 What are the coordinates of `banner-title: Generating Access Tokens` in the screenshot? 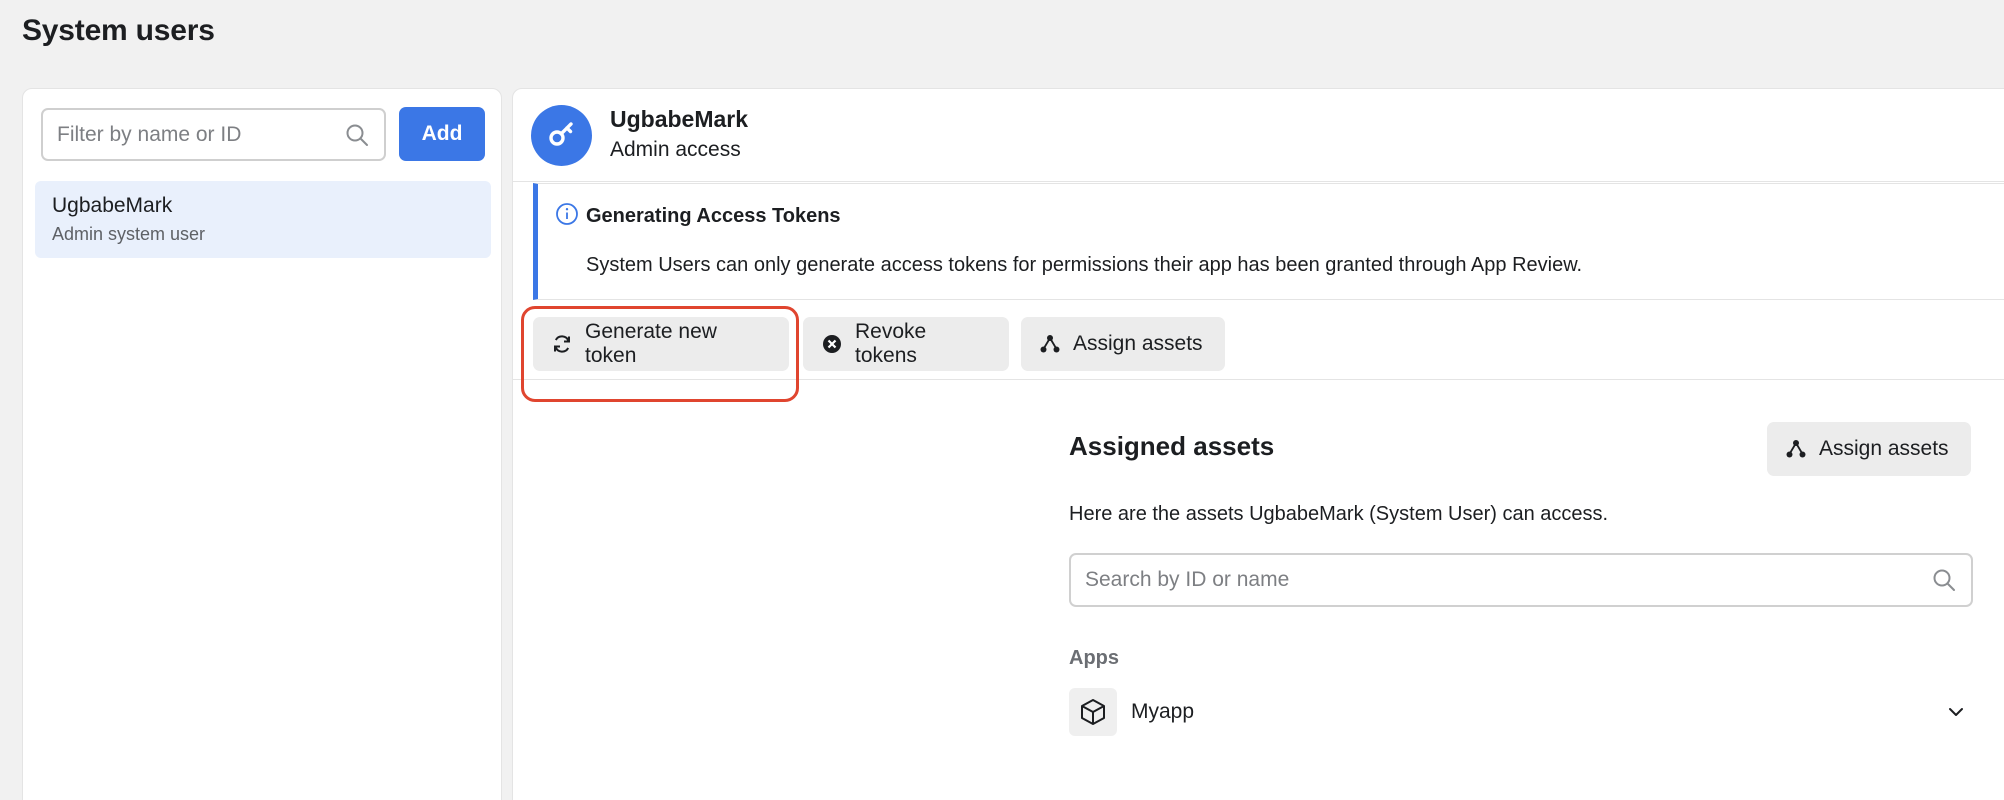 It's located at (713, 216).